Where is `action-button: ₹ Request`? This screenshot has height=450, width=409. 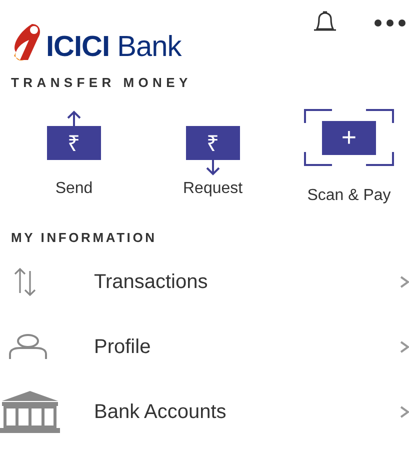 action-button: ₹ Request is located at coordinates (213, 155).